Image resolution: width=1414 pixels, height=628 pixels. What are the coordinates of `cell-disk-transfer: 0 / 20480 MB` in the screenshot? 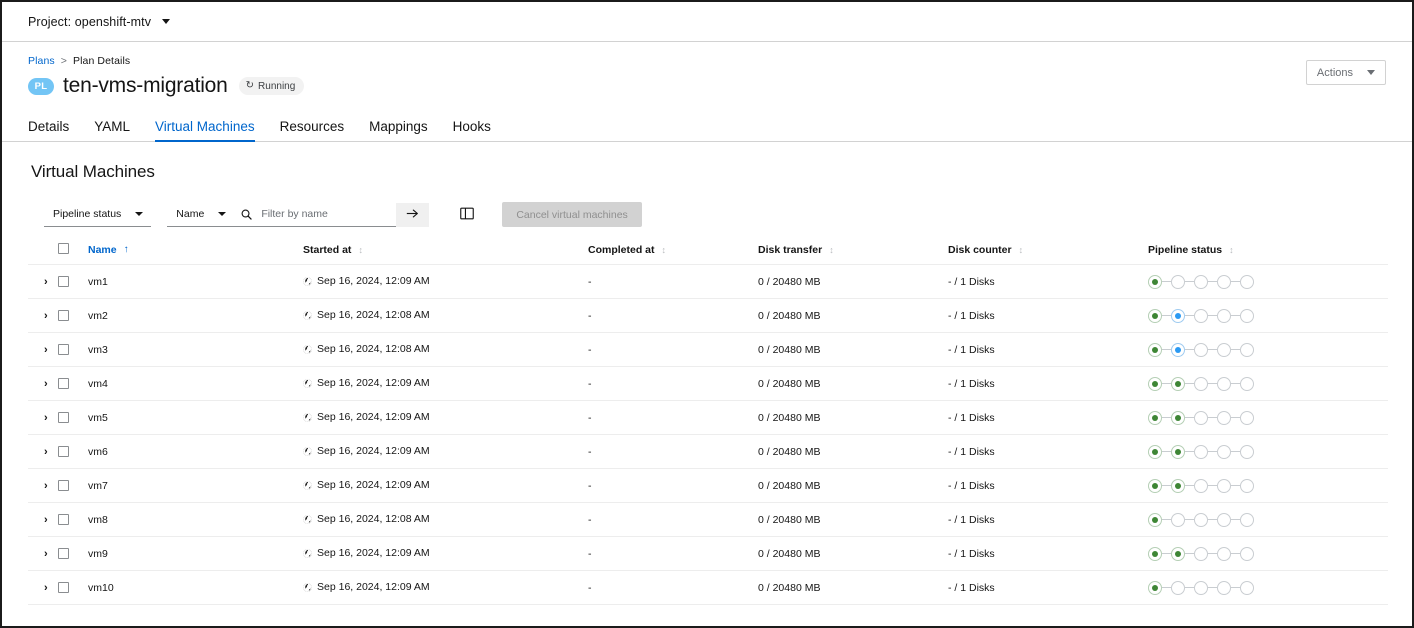 It's located at (853, 451).